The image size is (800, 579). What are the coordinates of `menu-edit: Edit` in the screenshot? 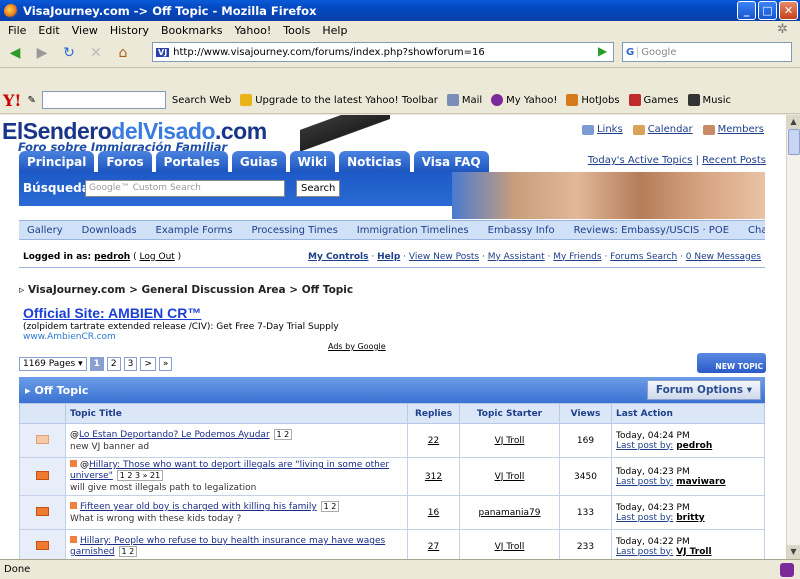 It's located at (48, 30).